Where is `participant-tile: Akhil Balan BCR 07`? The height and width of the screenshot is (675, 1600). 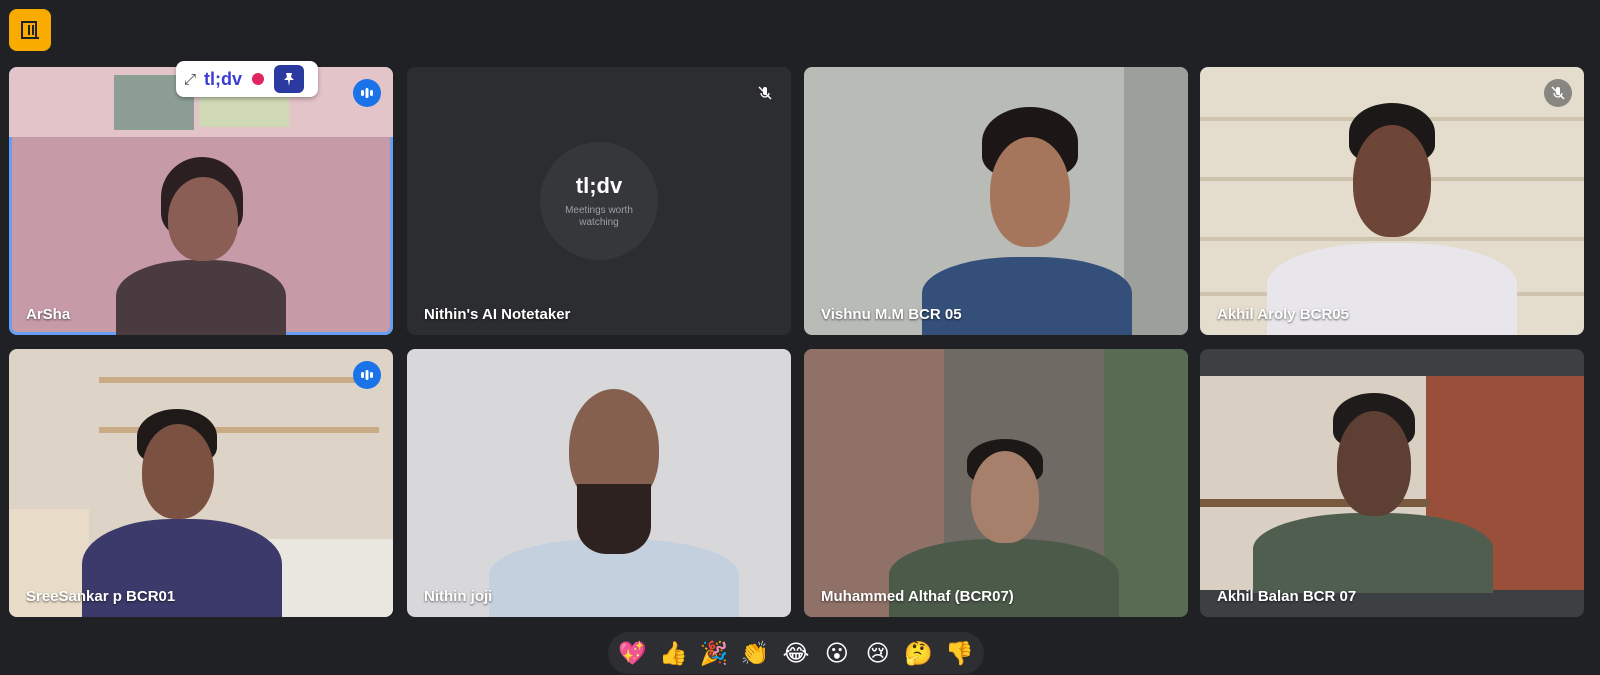
participant-tile: Akhil Balan BCR 07 is located at coordinates (1392, 483).